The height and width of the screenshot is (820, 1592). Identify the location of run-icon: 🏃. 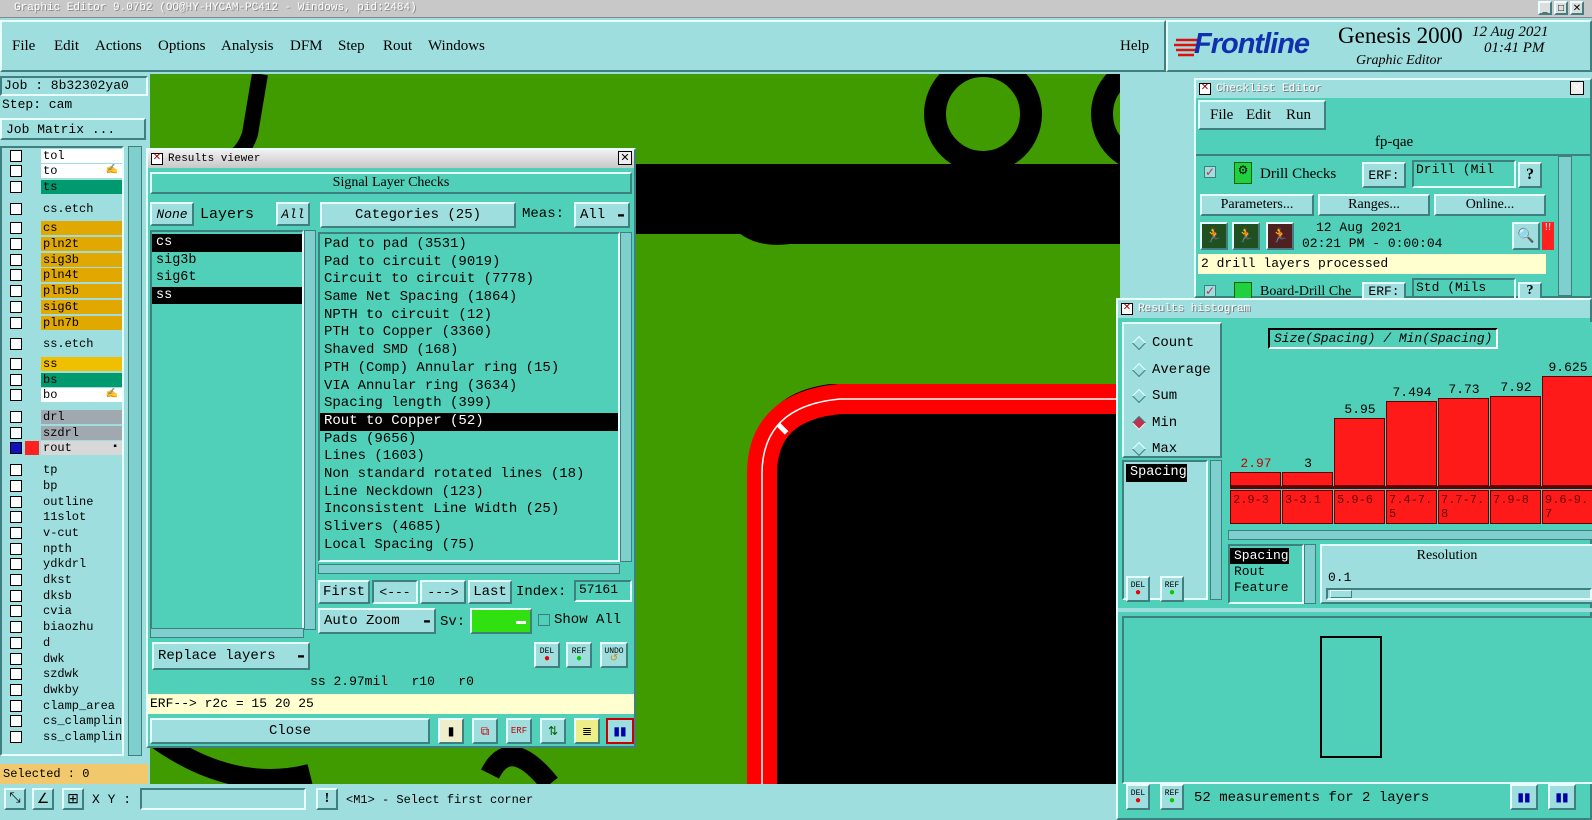
(1214, 236).